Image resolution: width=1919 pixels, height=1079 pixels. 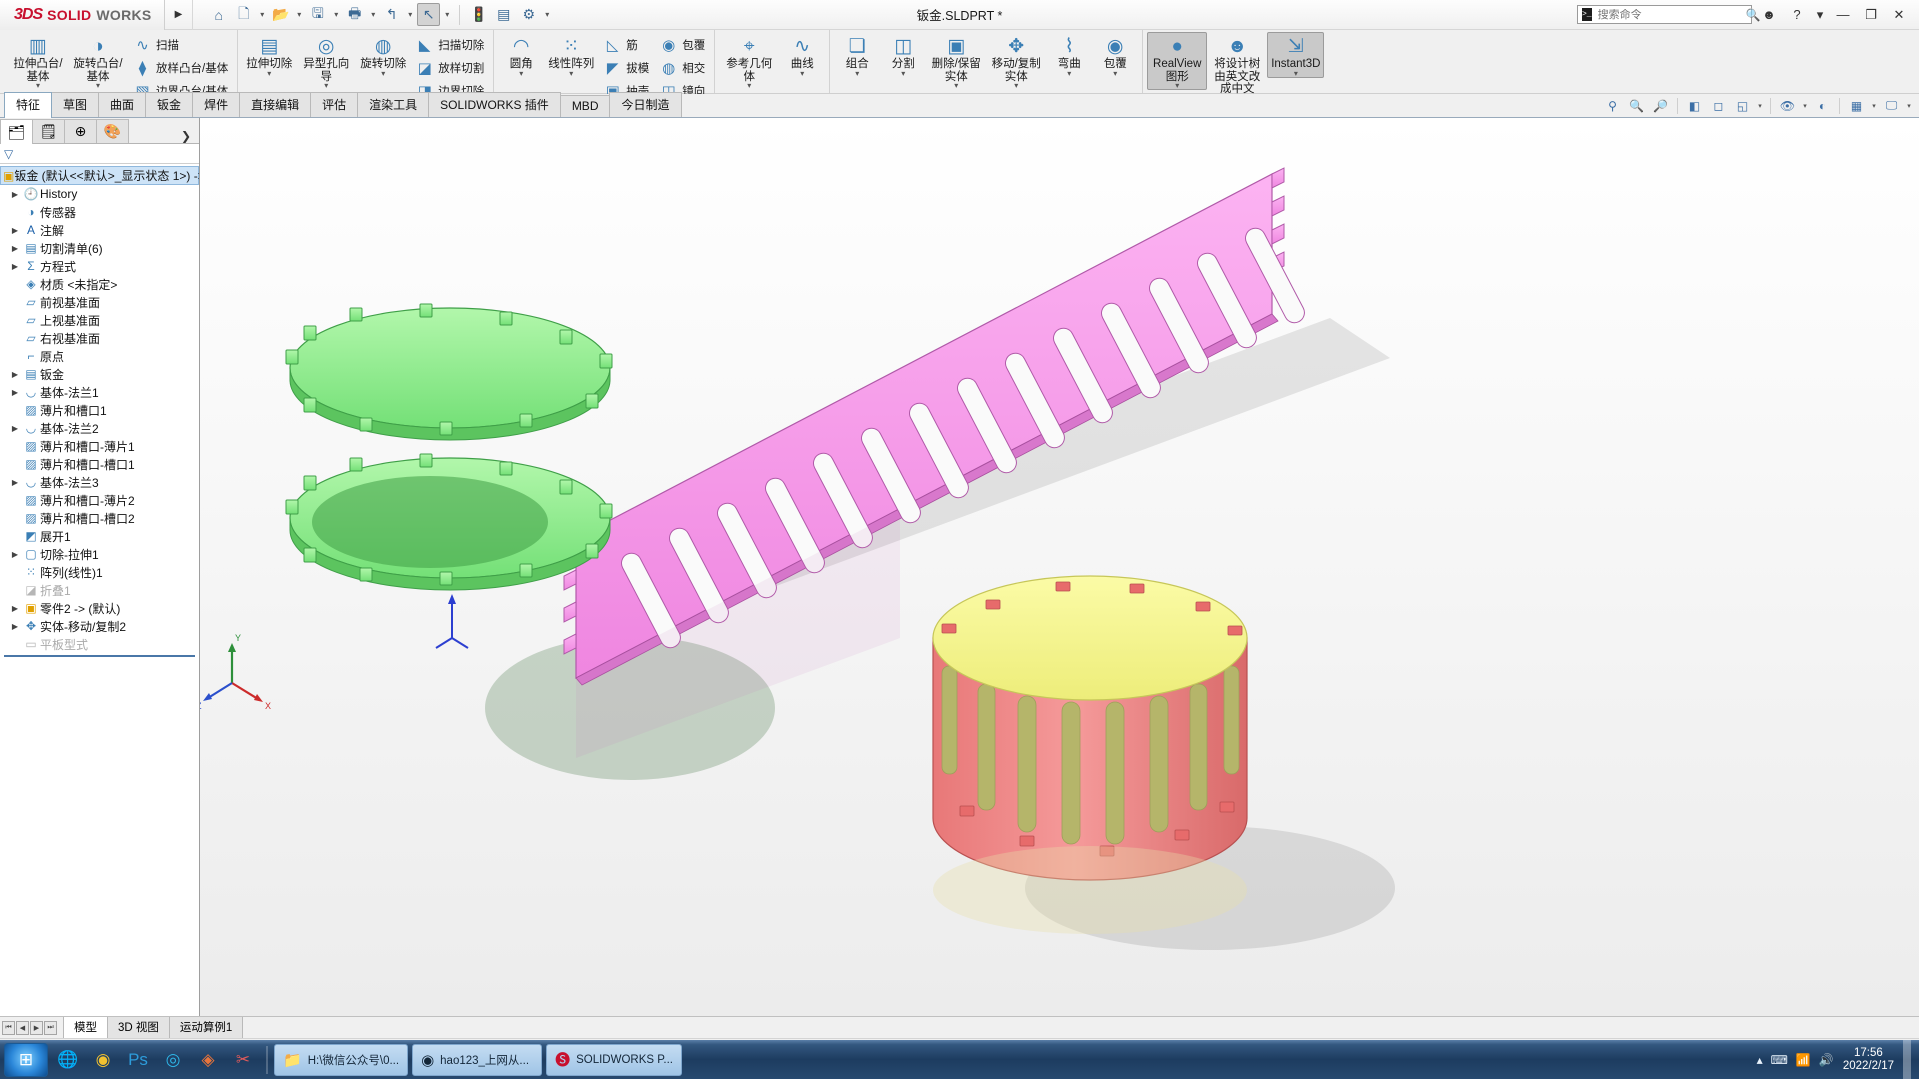 I want to click on tray-expand-icon: ▴, so click(x=1760, y=1060).